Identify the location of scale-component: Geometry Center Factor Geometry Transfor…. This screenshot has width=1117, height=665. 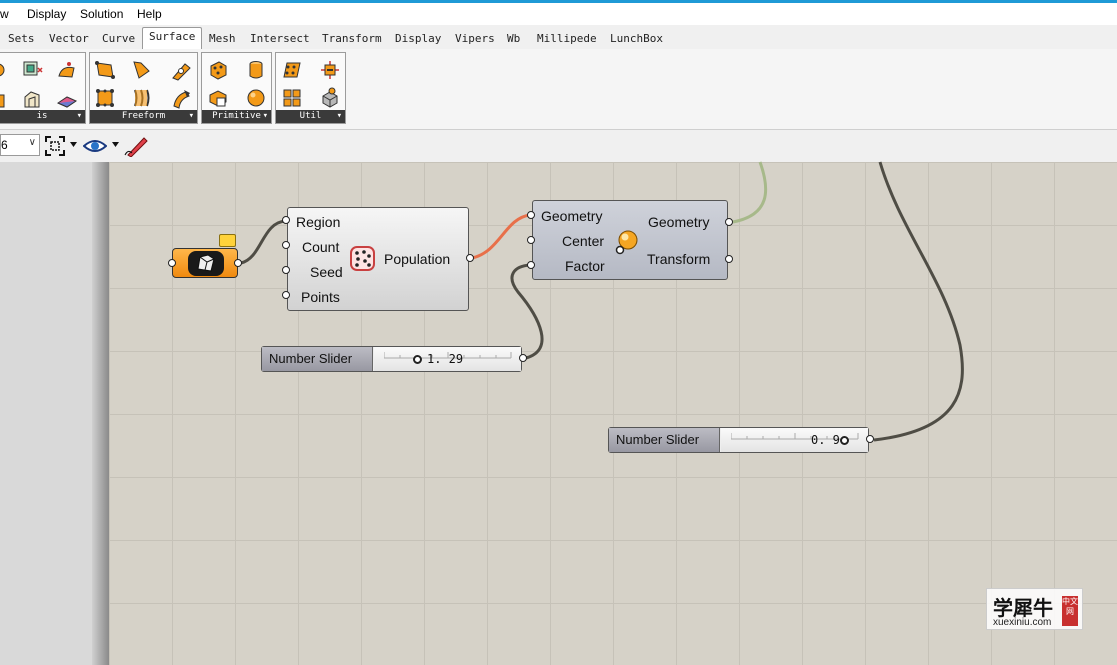
(630, 240).